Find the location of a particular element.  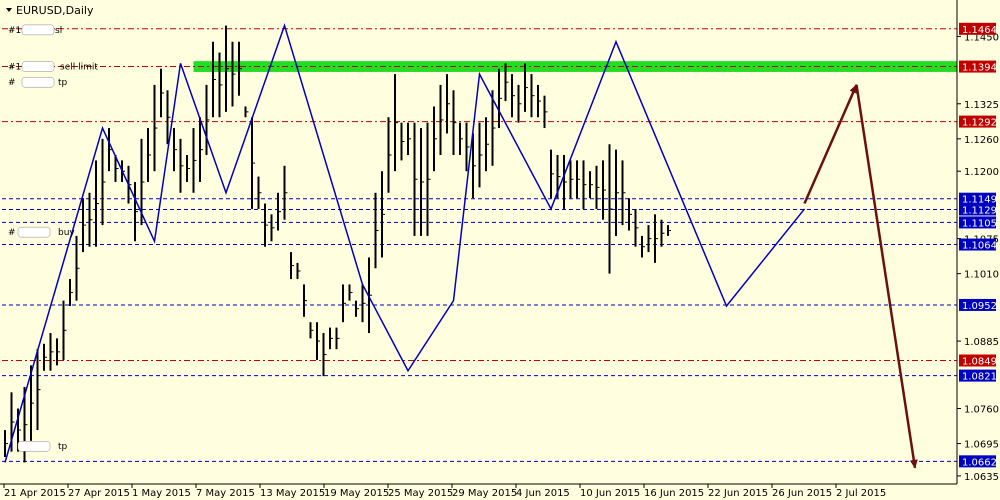

price-tag-label: 1.1105 is located at coordinates (979, 223).